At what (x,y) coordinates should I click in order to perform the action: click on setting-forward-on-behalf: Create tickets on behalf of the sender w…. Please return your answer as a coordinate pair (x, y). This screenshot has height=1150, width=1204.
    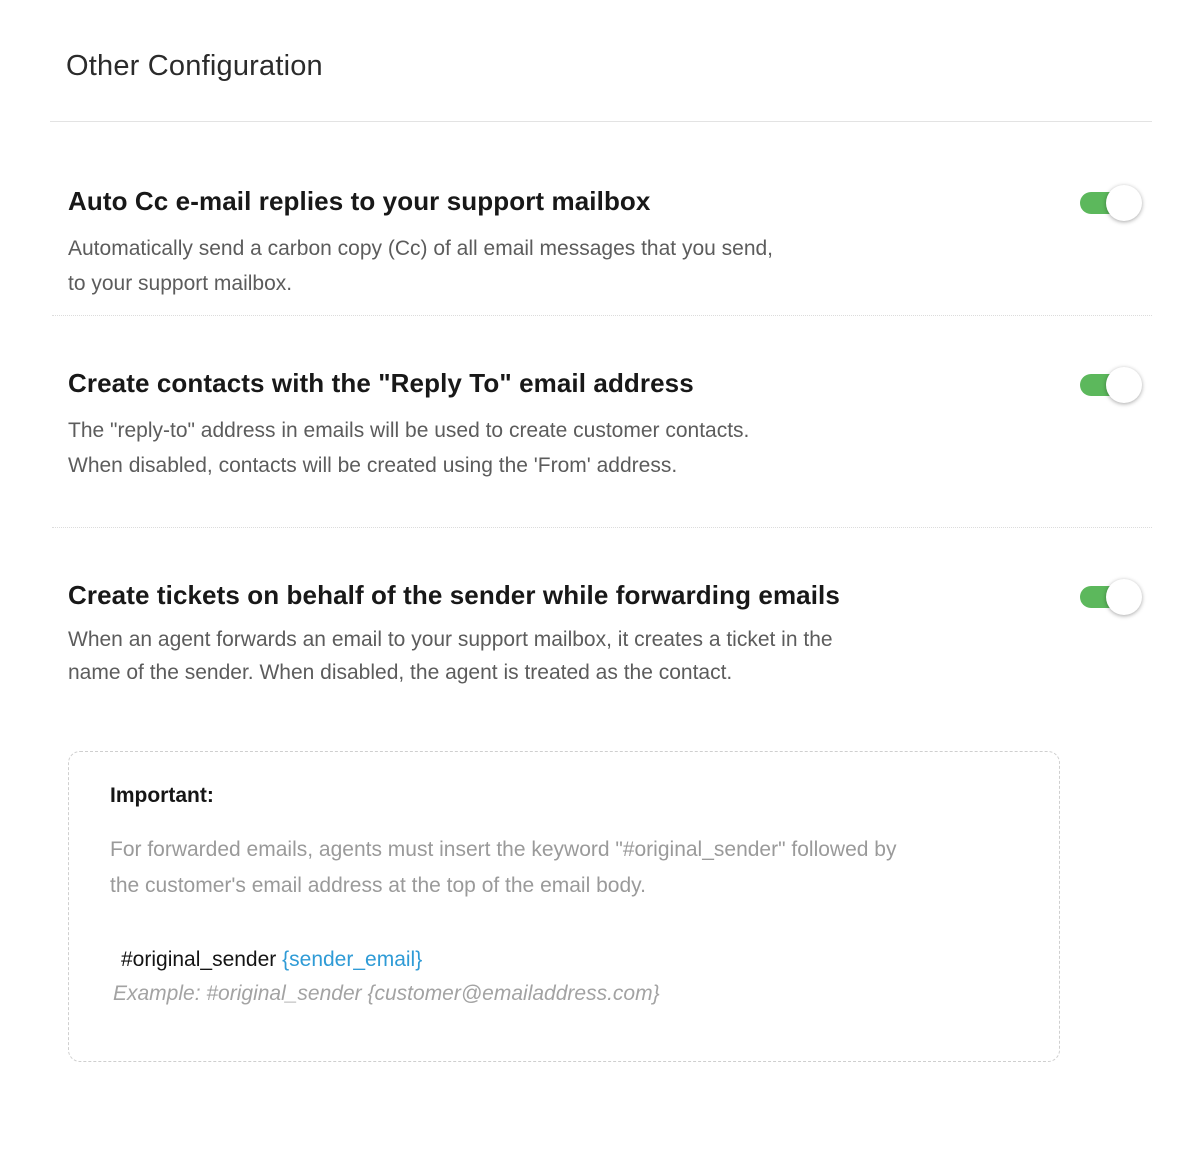
    Looking at the image, I should click on (608, 634).